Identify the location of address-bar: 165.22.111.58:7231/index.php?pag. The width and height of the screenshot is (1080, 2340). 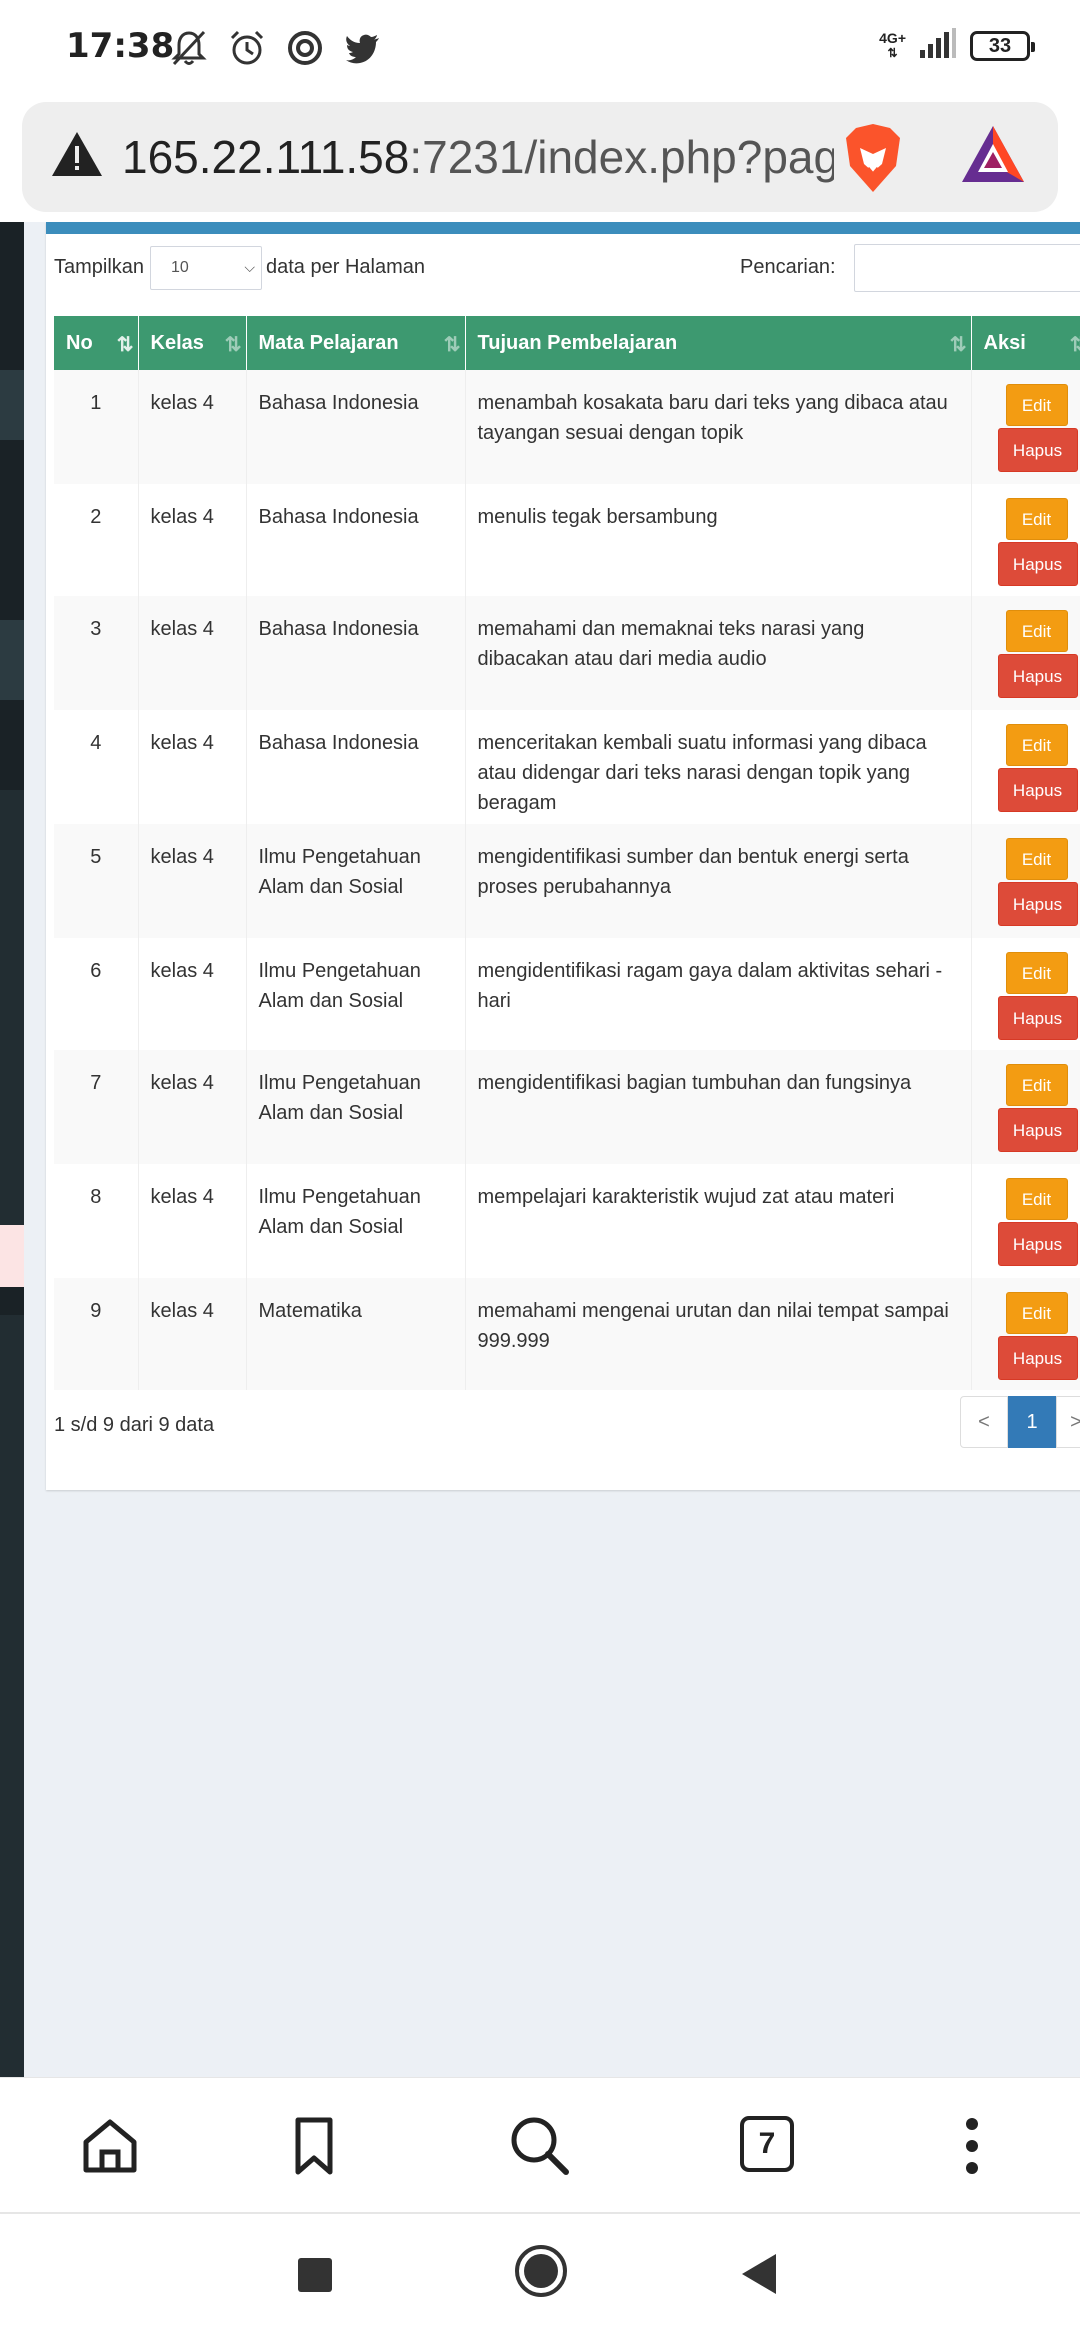
(540, 157).